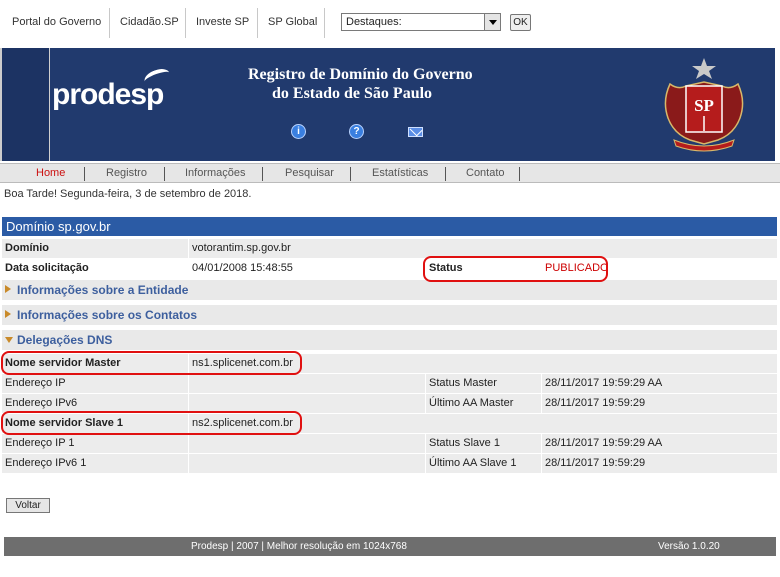 This screenshot has width=780, height=577. I want to click on link-sp-global: SP Global, so click(292, 22).